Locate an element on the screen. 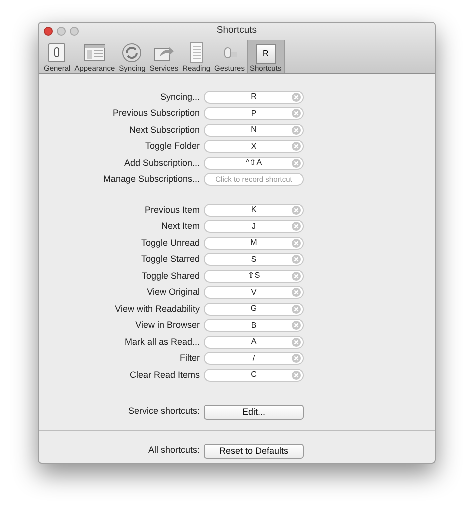 This screenshot has height=517, width=474. shortcut-field: J is located at coordinates (254, 227).